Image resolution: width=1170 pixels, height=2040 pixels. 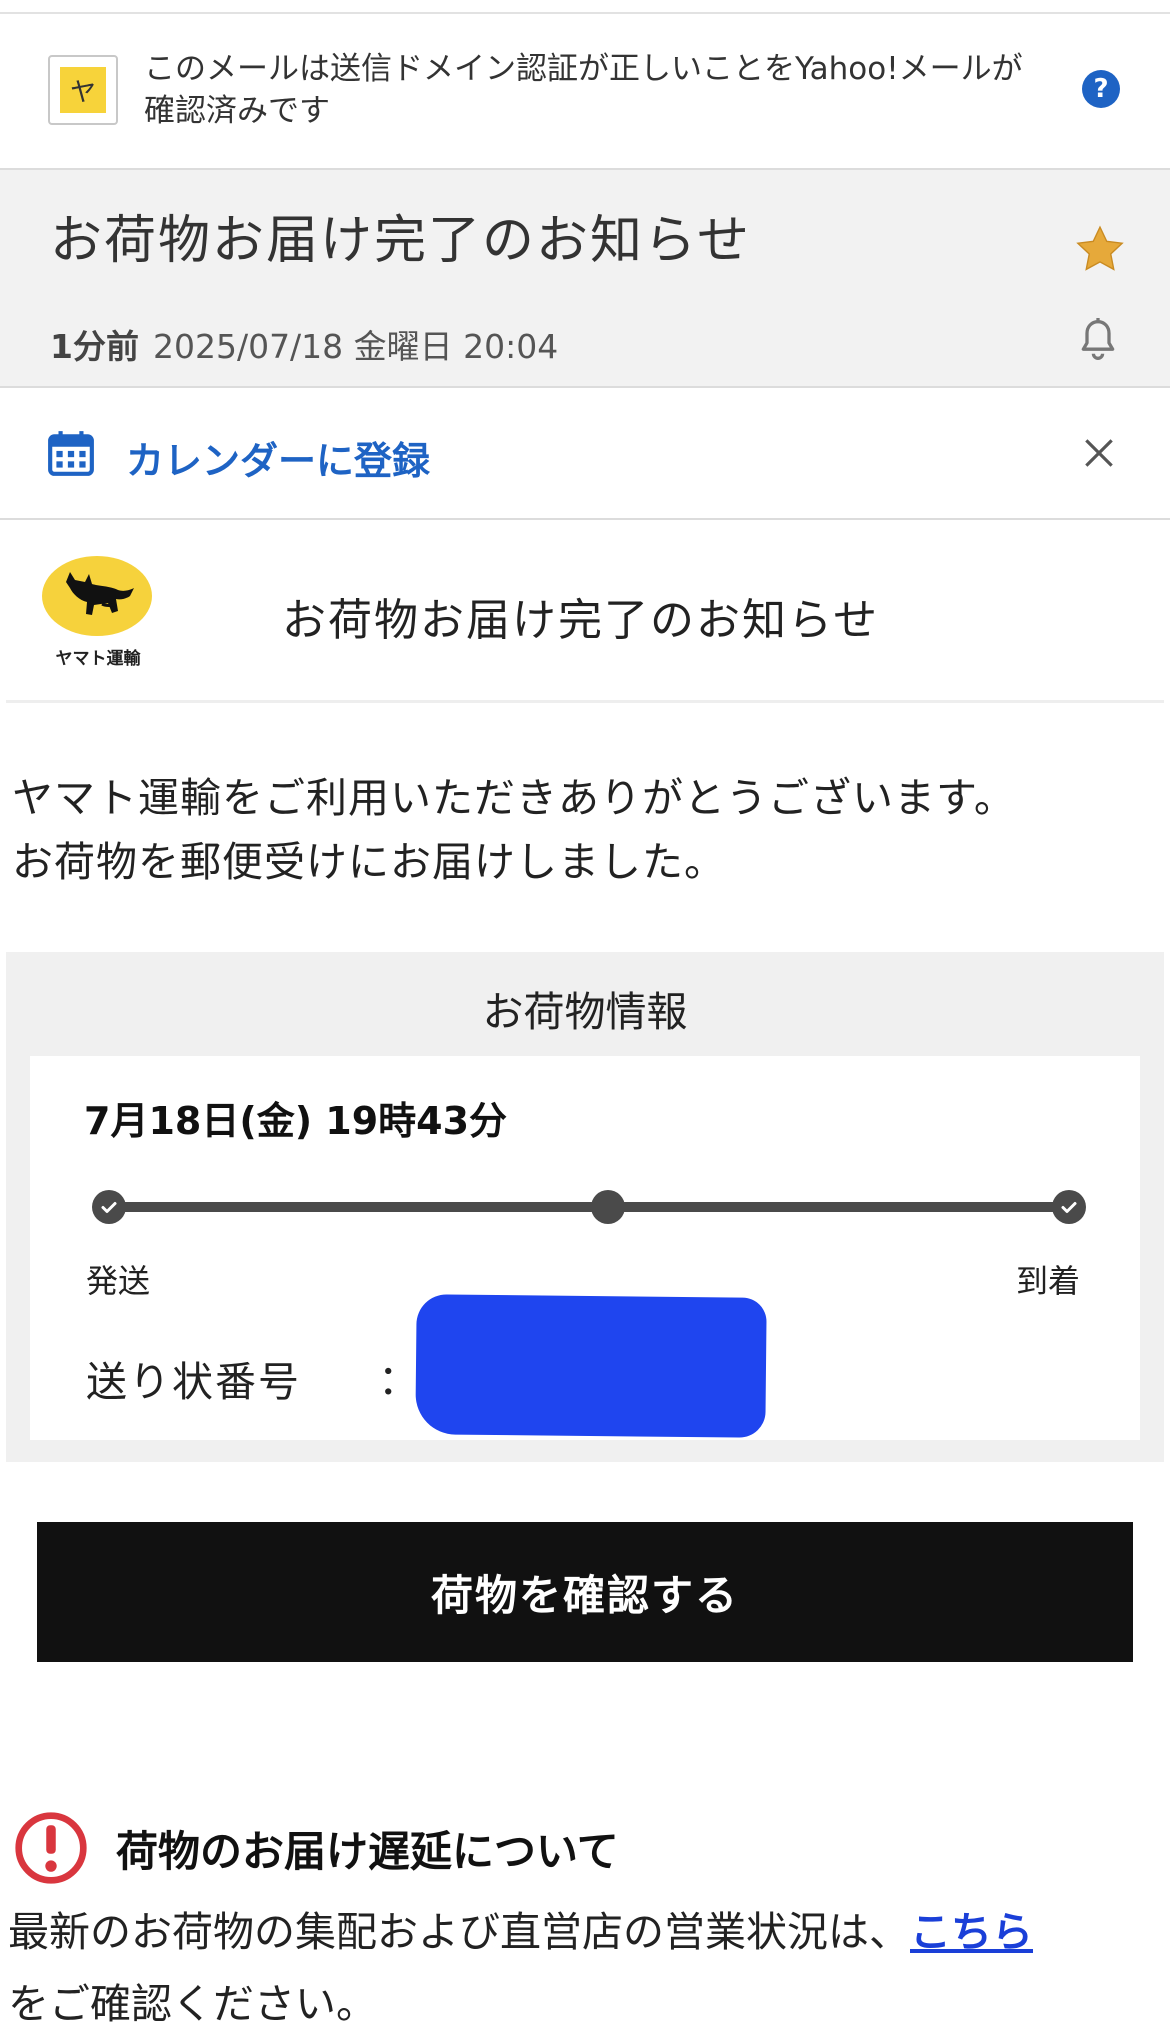 I want to click on yamato-logo: ヤマト運輸, so click(x=98, y=612).